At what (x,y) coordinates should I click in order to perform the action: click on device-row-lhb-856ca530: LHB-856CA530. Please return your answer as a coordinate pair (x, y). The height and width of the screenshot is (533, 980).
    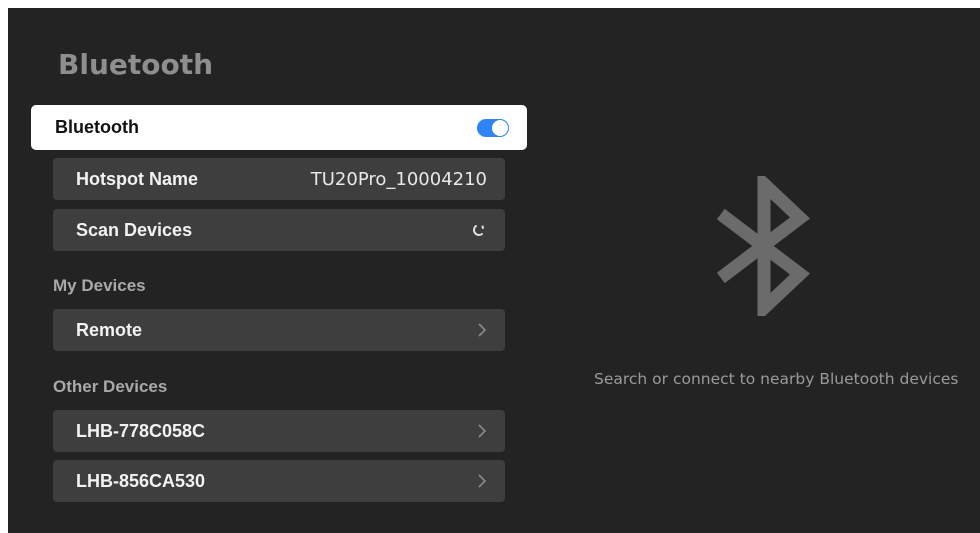
    Looking at the image, I should click on (279, 481).